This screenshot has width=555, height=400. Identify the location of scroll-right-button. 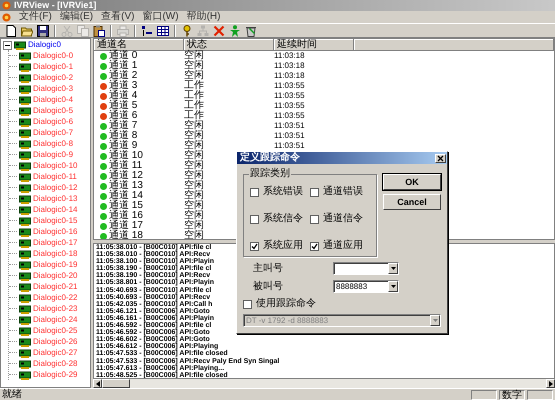
(550, 383).